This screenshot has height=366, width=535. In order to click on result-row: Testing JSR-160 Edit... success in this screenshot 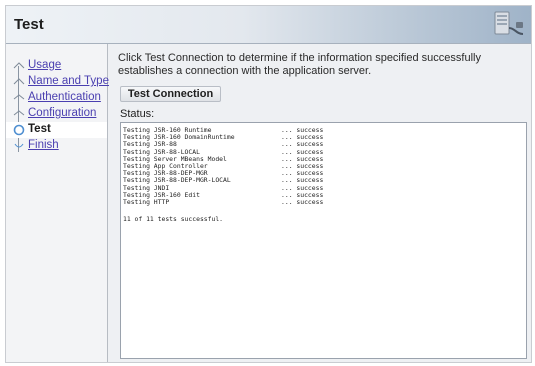, I will do `click(324, 195)`.